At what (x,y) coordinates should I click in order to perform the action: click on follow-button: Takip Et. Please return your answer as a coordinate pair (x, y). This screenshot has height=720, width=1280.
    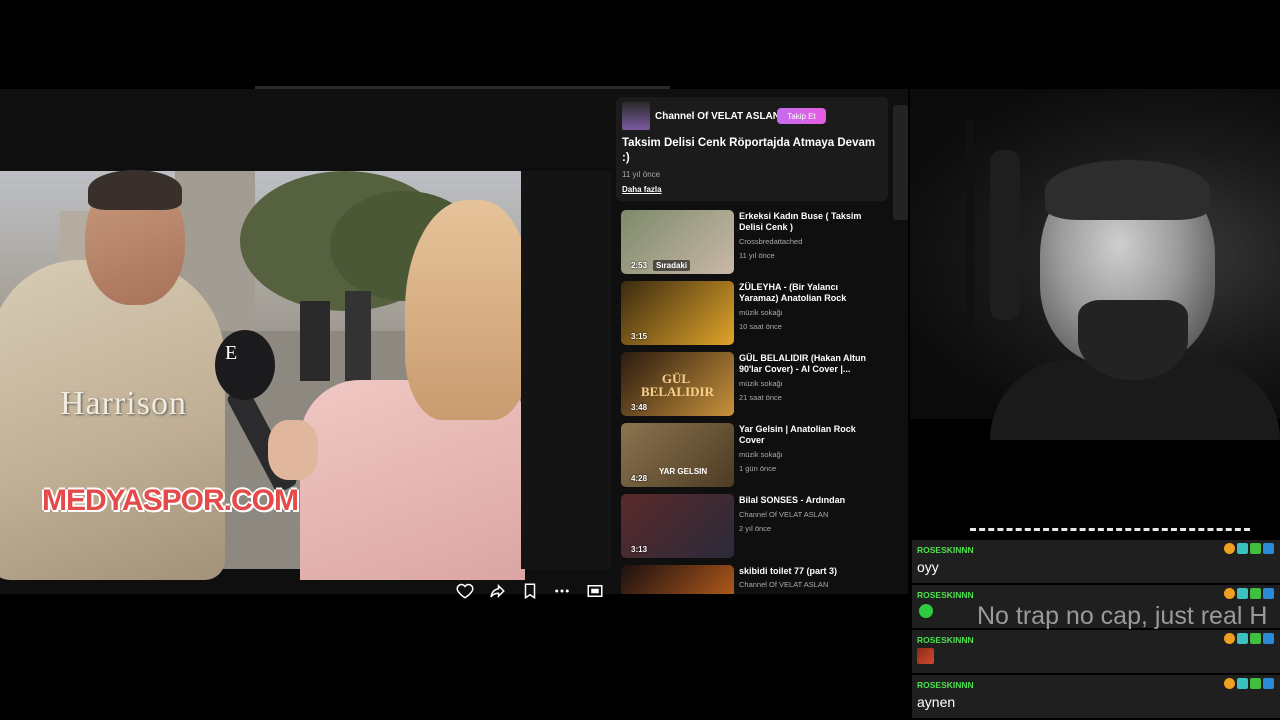
    Looking at the image, I should click on (801, 116).